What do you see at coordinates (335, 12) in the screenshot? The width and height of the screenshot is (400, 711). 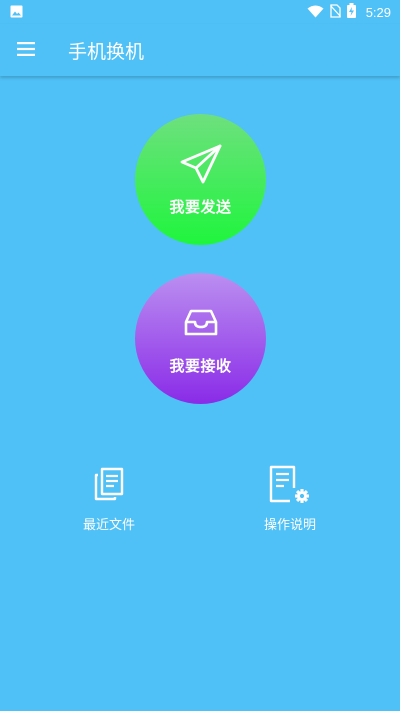 I see `no-sim-icon` at bounding box center [335, 12].